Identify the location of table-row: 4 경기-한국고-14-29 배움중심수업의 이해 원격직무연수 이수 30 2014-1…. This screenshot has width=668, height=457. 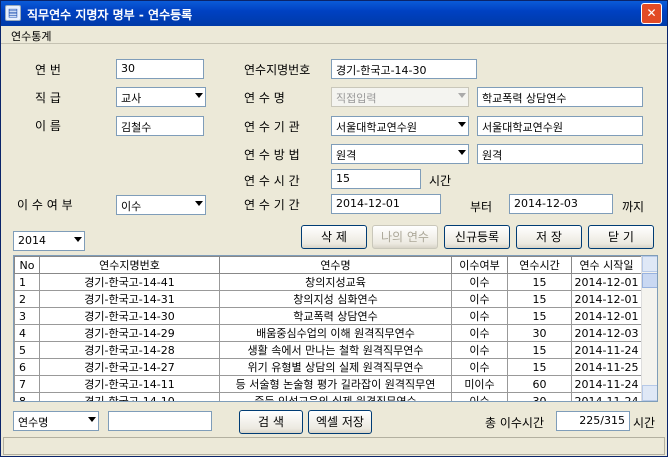
(328, 333).